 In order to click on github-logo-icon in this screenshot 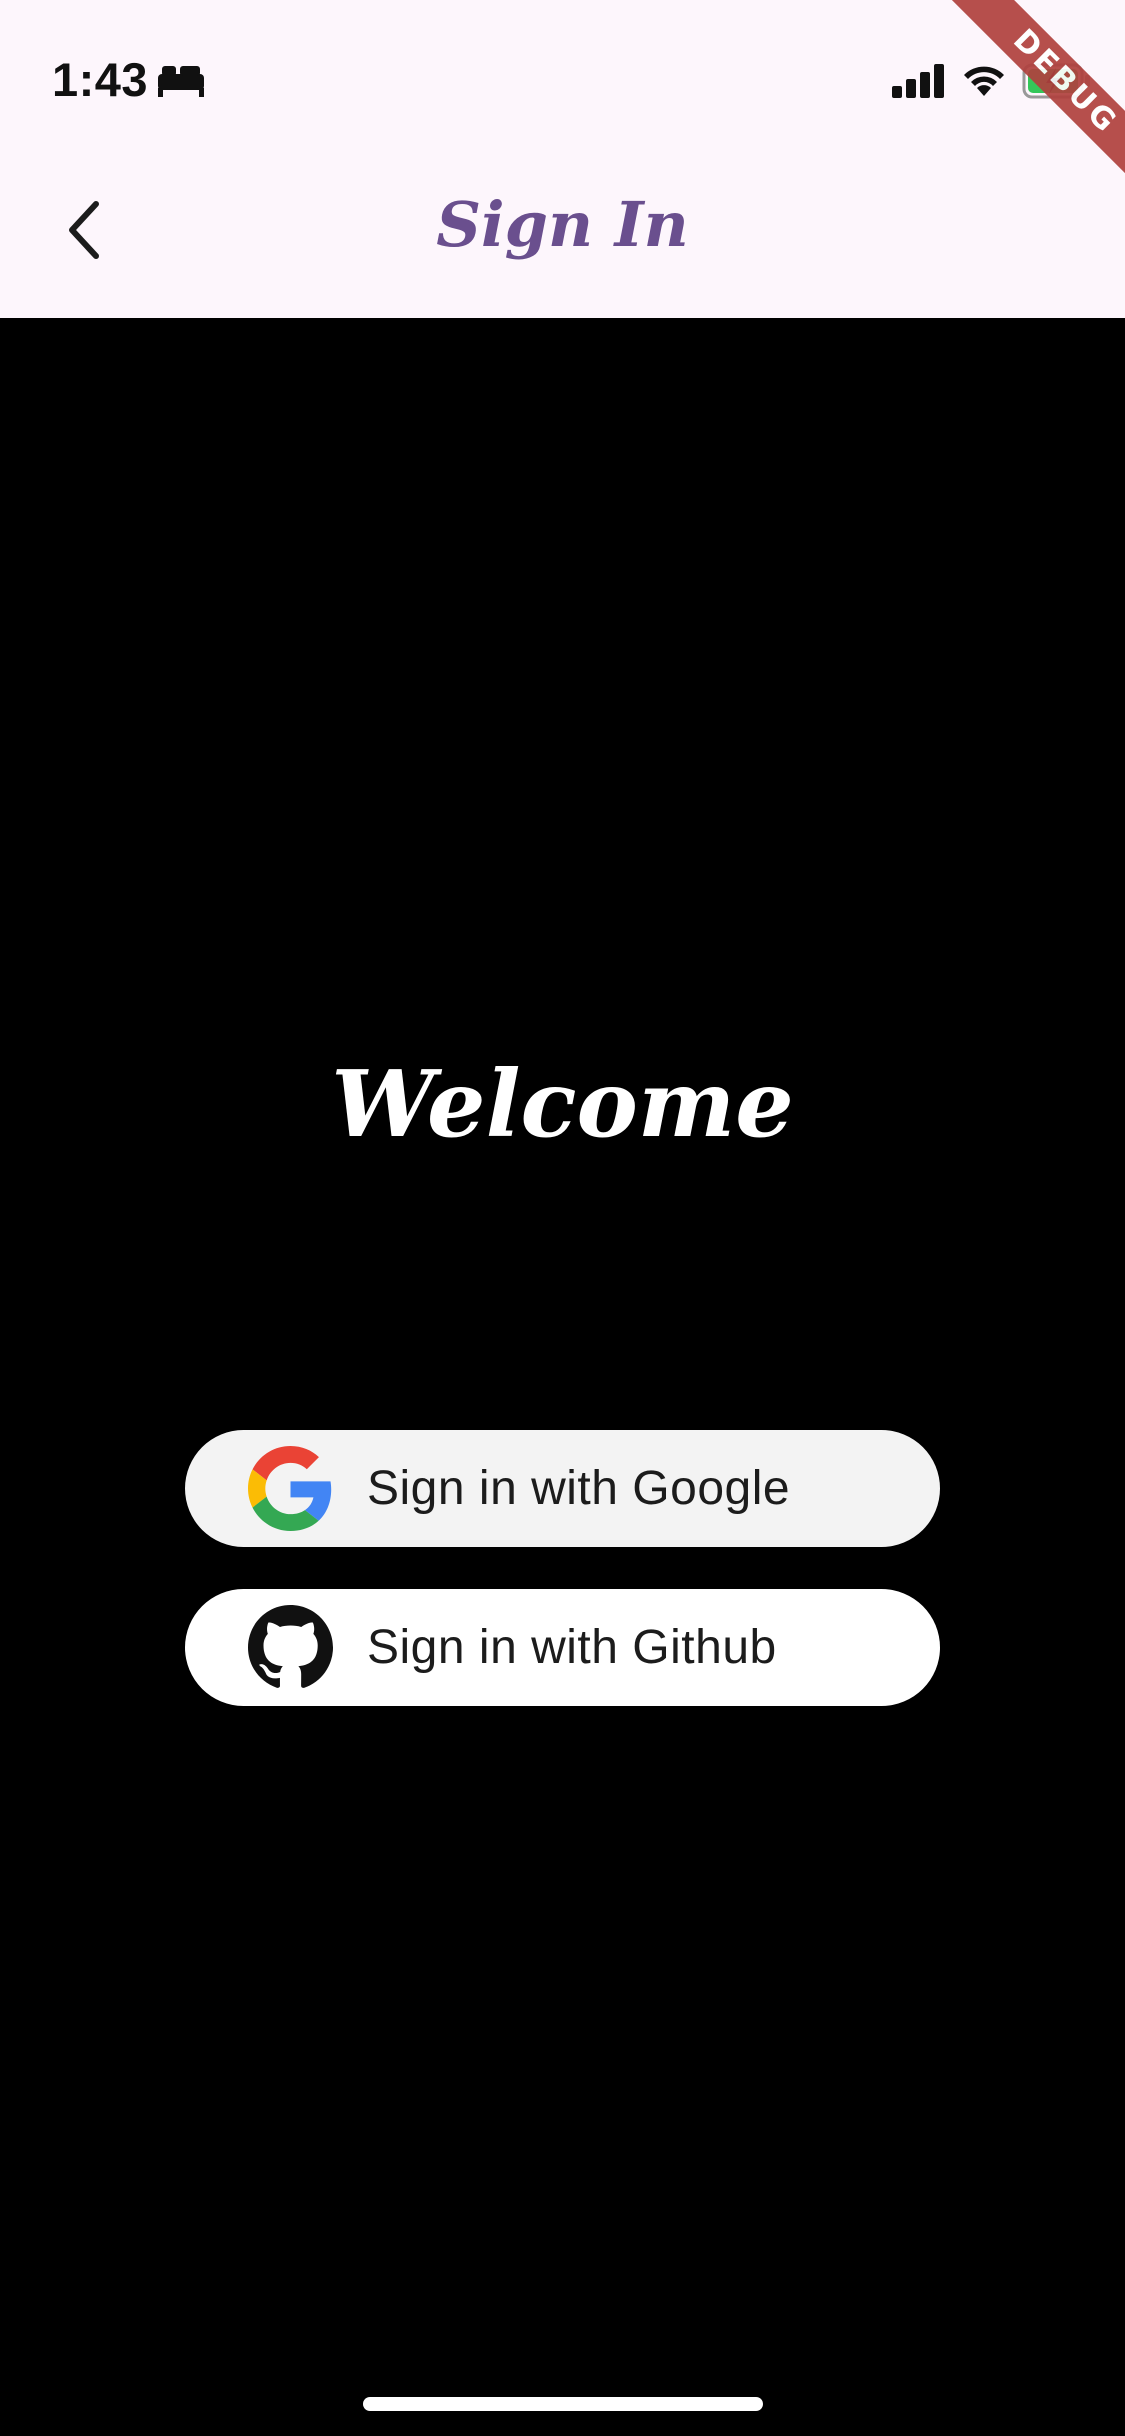, I will do `click(290, 1646)`.